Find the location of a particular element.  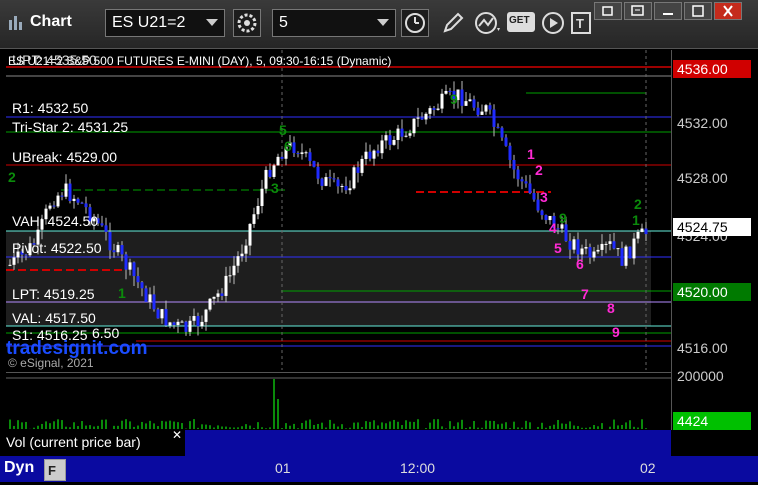

time-label: 12:00 is located at coordinates (417, 468).